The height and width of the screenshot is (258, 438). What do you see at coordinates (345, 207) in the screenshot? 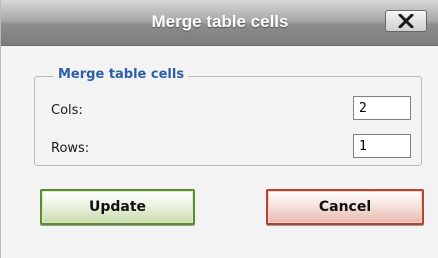
I see `cancel-button: Cancel` at bounding box center [345, 207].